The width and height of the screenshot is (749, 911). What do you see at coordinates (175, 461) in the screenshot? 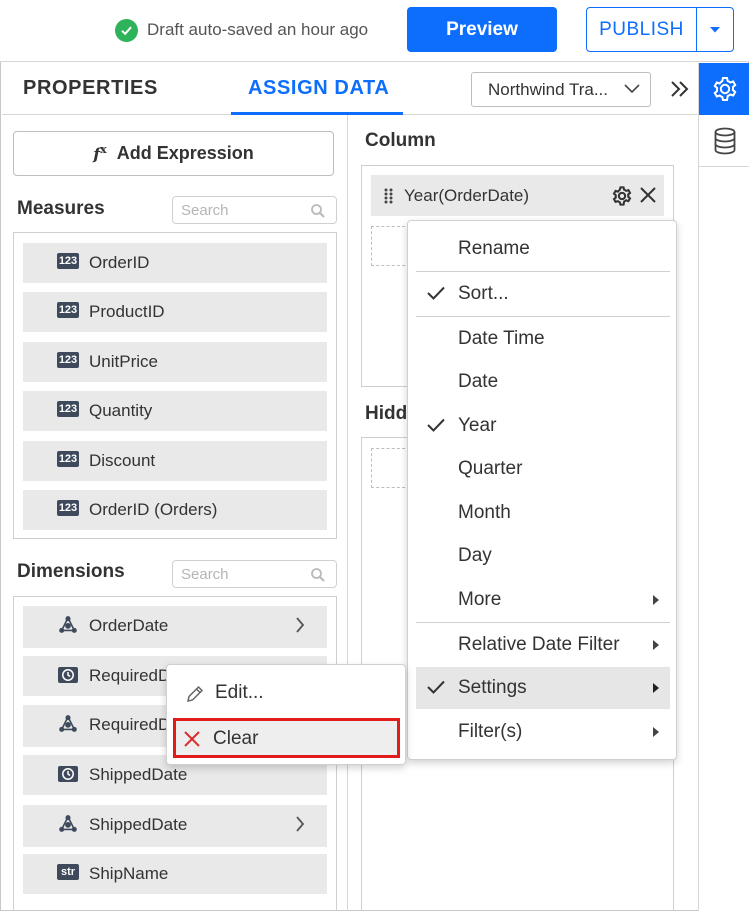
I see `measure-item: 123 Discount` at bounding box center [175, 461].